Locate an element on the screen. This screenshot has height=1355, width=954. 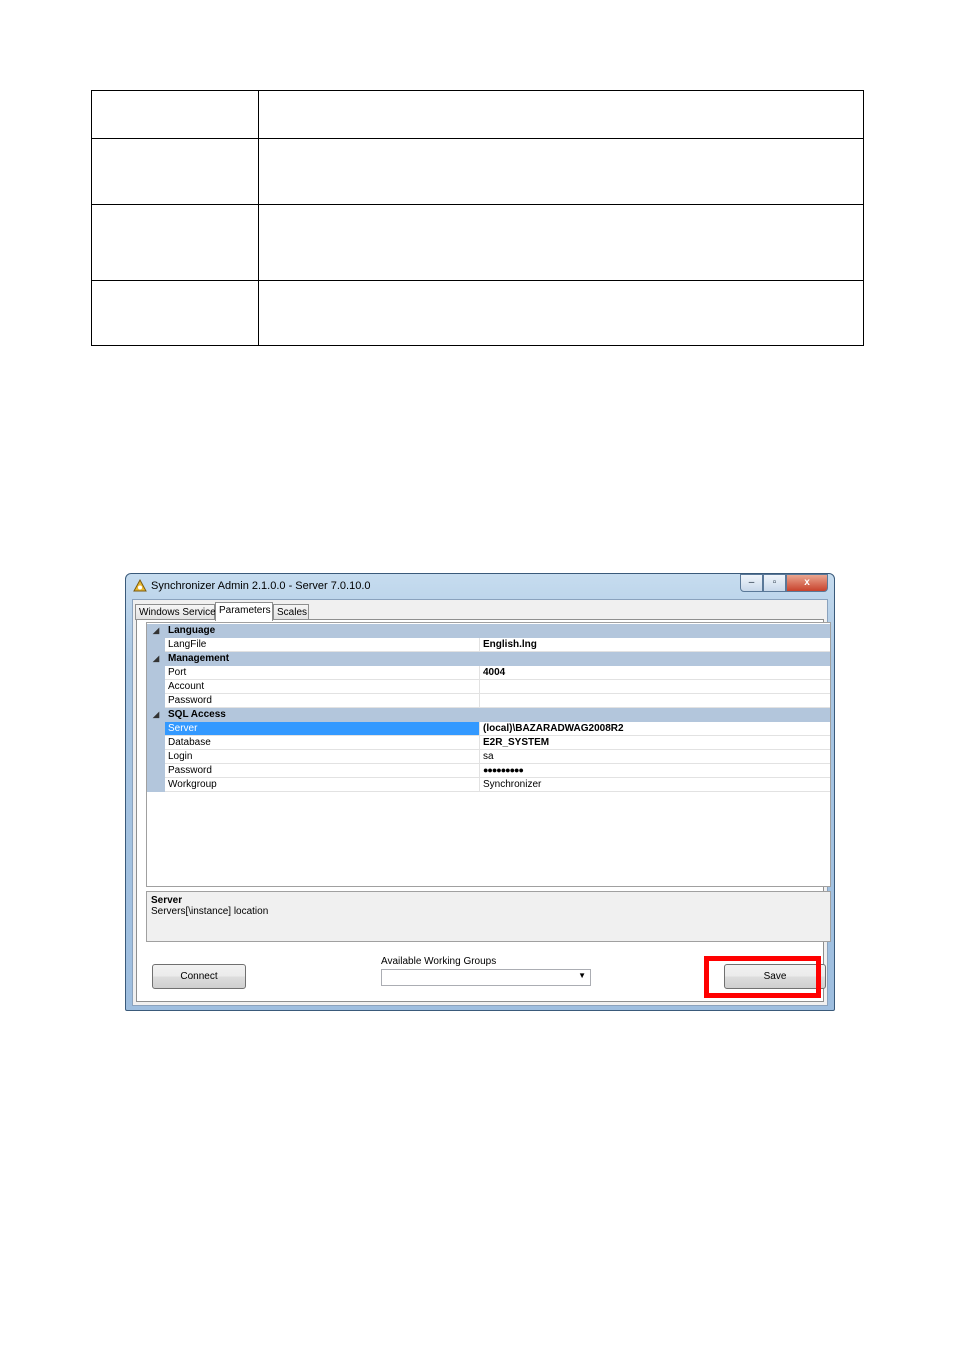
property-name: Server is located at coordinates (322, 729).